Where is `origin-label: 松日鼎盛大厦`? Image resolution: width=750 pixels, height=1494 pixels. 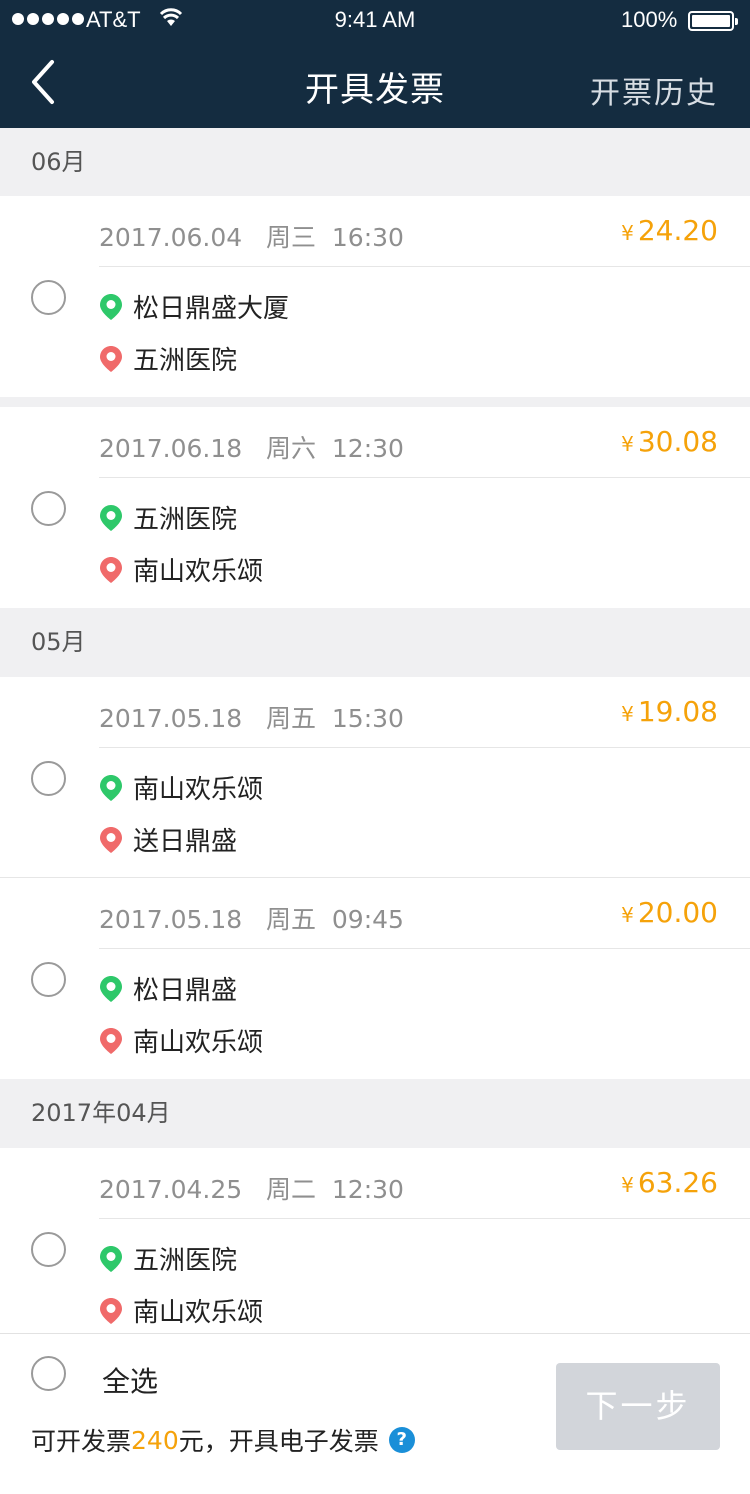 origin-label: 松日鼎盛大厦 is located at coordinates (211, 309).